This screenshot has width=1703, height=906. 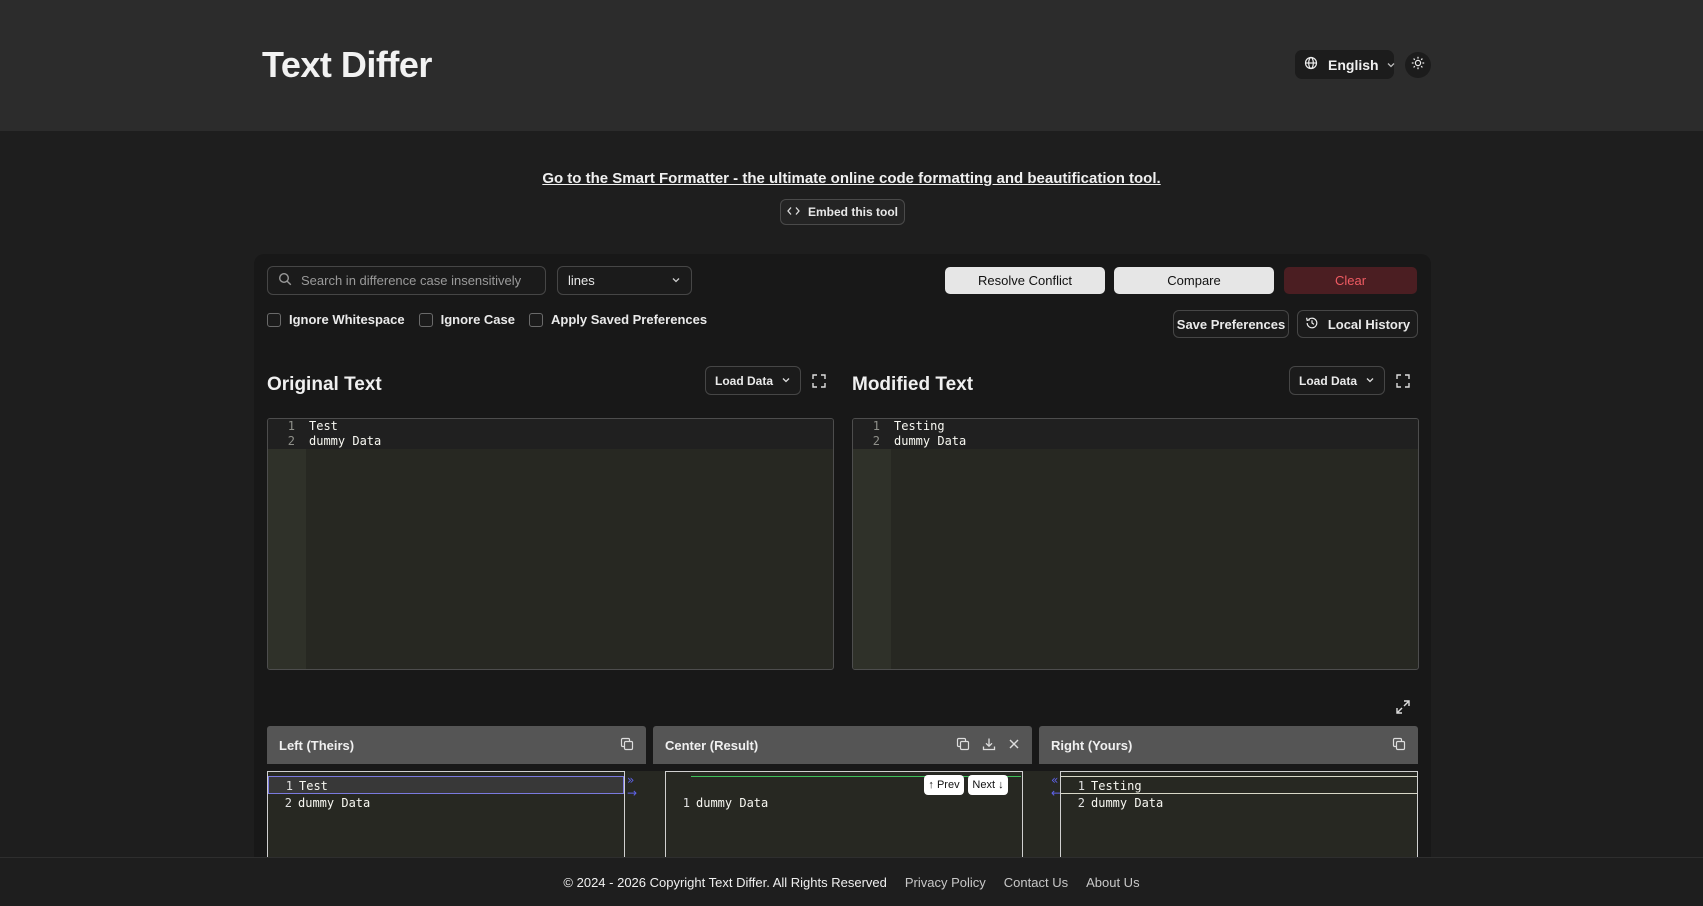 I want to click on language-label: English, so click(x=1353, y=64).